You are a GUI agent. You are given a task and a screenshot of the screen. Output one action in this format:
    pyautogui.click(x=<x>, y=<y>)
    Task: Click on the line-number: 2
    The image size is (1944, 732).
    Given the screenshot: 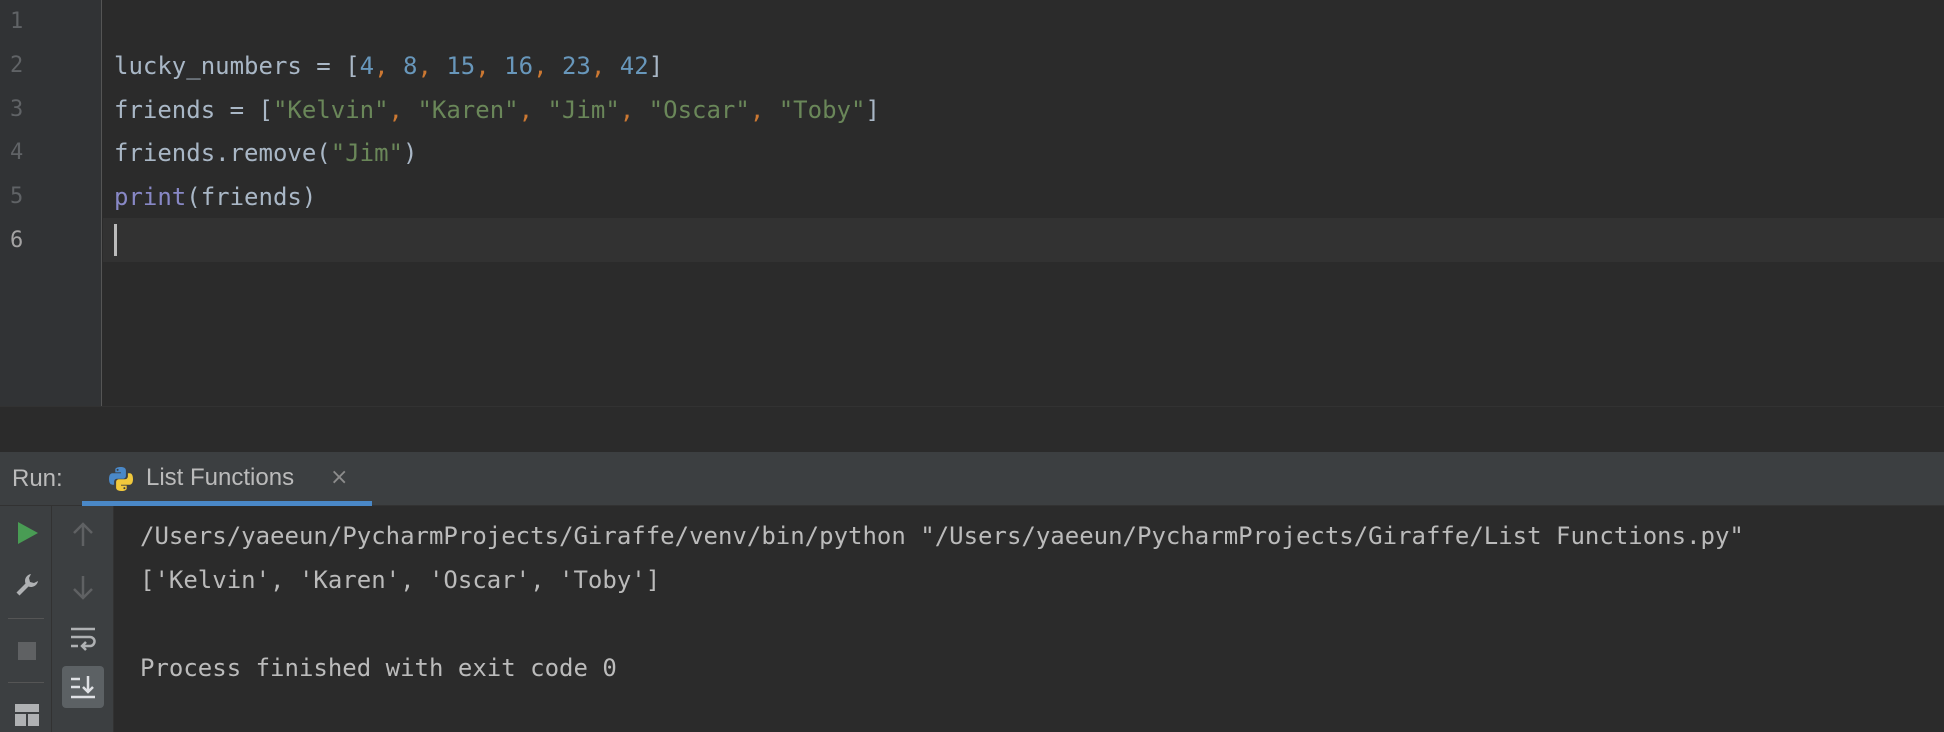 What is the action you would take?
    pyautogui.click(x=17, y=65)
    